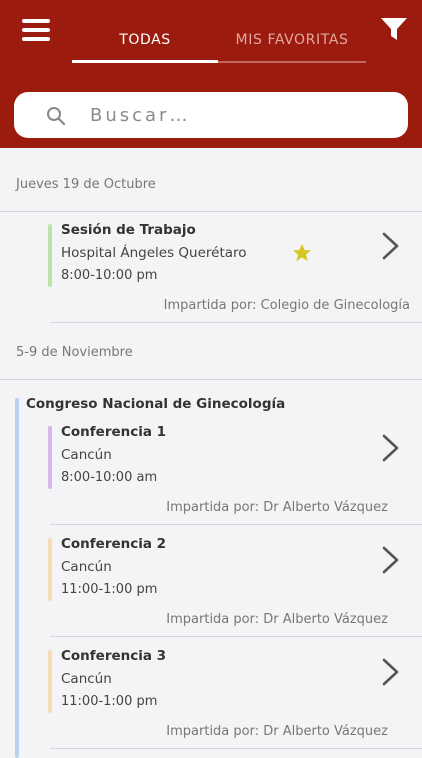 The height and width of the screenshot is (758, 422). What do you see at coordinates (36, 30) in the screenshot?
I see `hamburger-icon` at bounding box center [36, 30].